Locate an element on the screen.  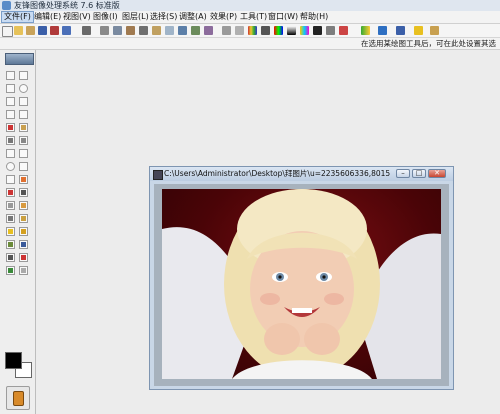
print-icon is located at coordinates (86, 30).